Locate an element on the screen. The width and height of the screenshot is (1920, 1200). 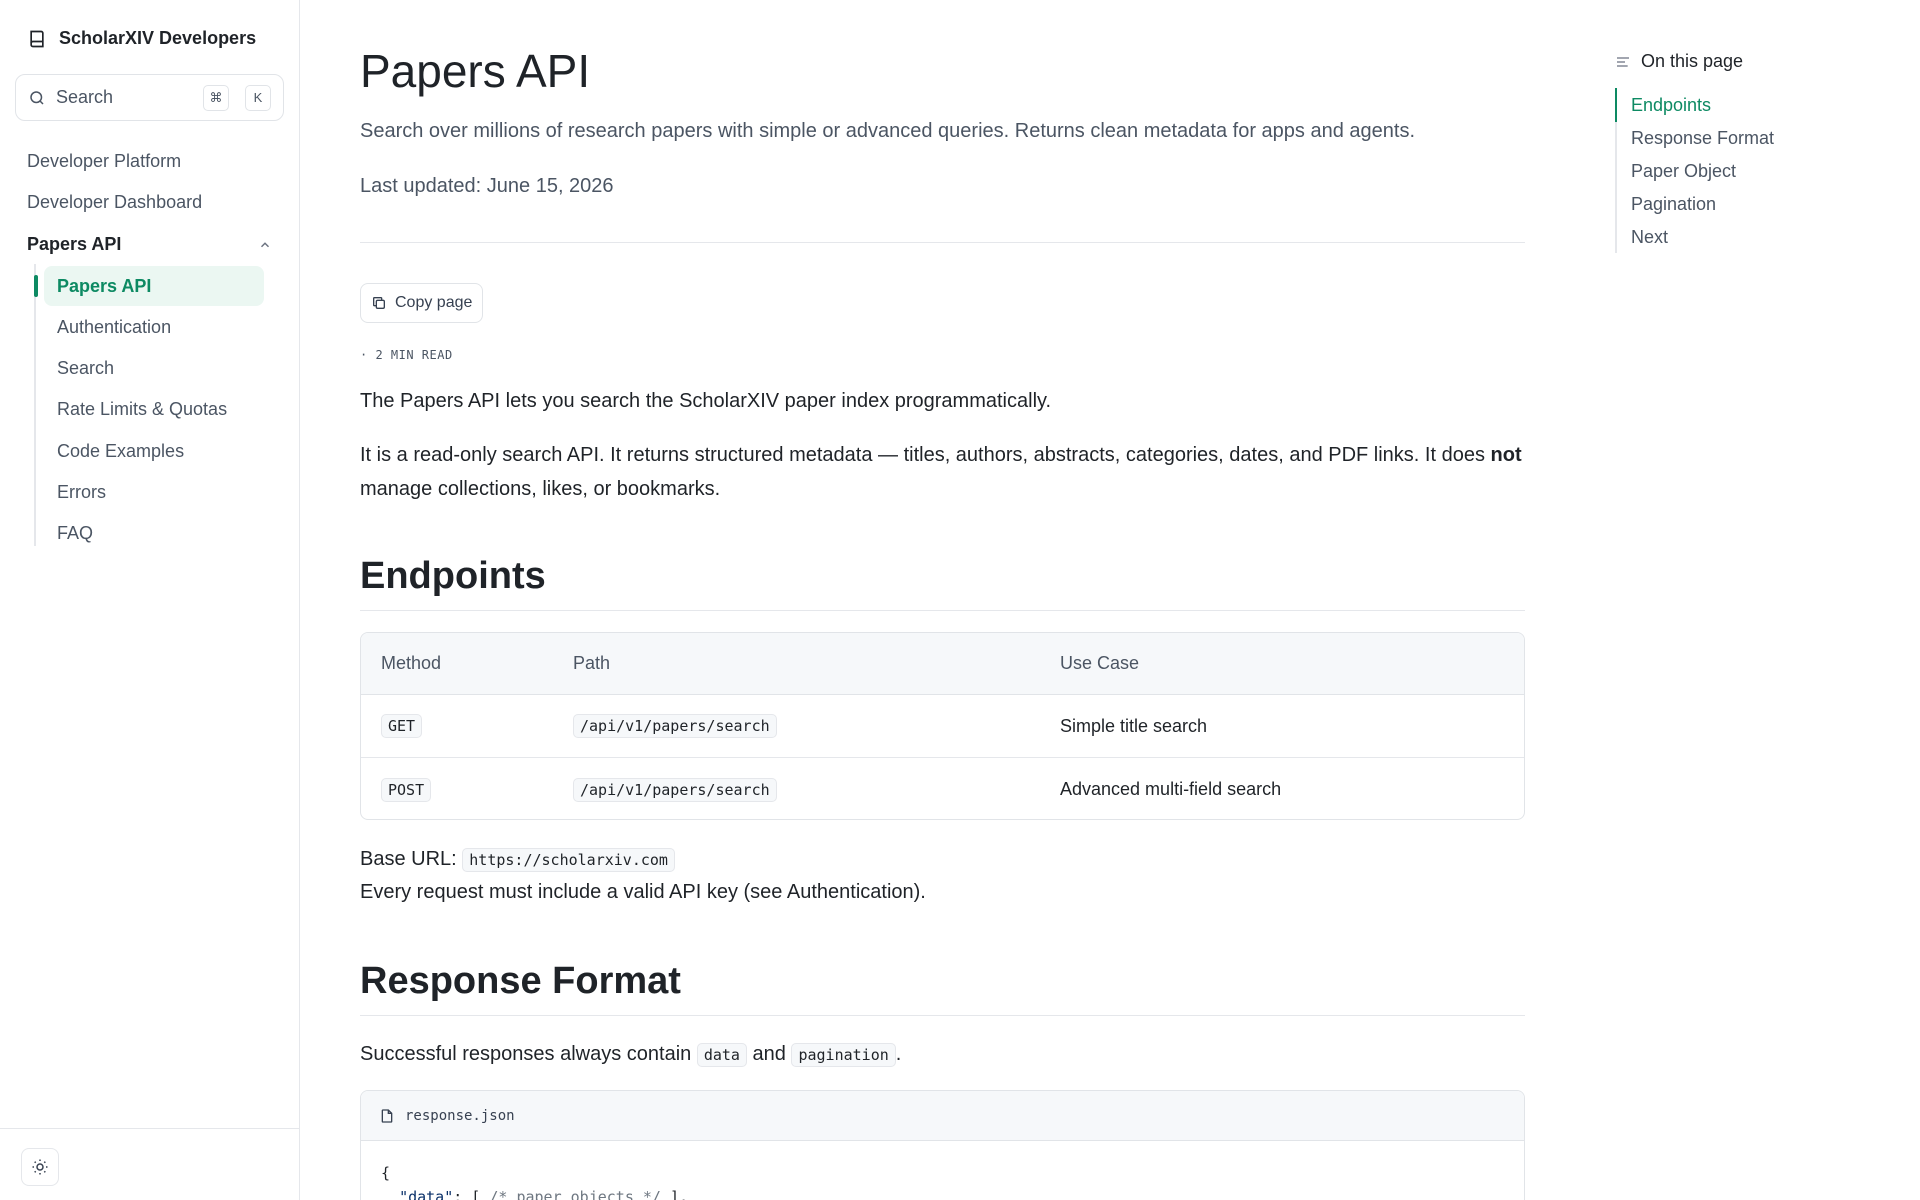
rf-text-1: Successful responses always contain is located at coordinates (528, 1054).